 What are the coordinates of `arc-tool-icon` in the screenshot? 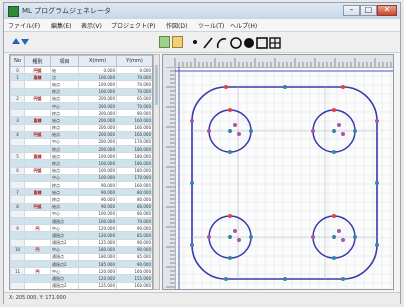 It's located at (221, 43).